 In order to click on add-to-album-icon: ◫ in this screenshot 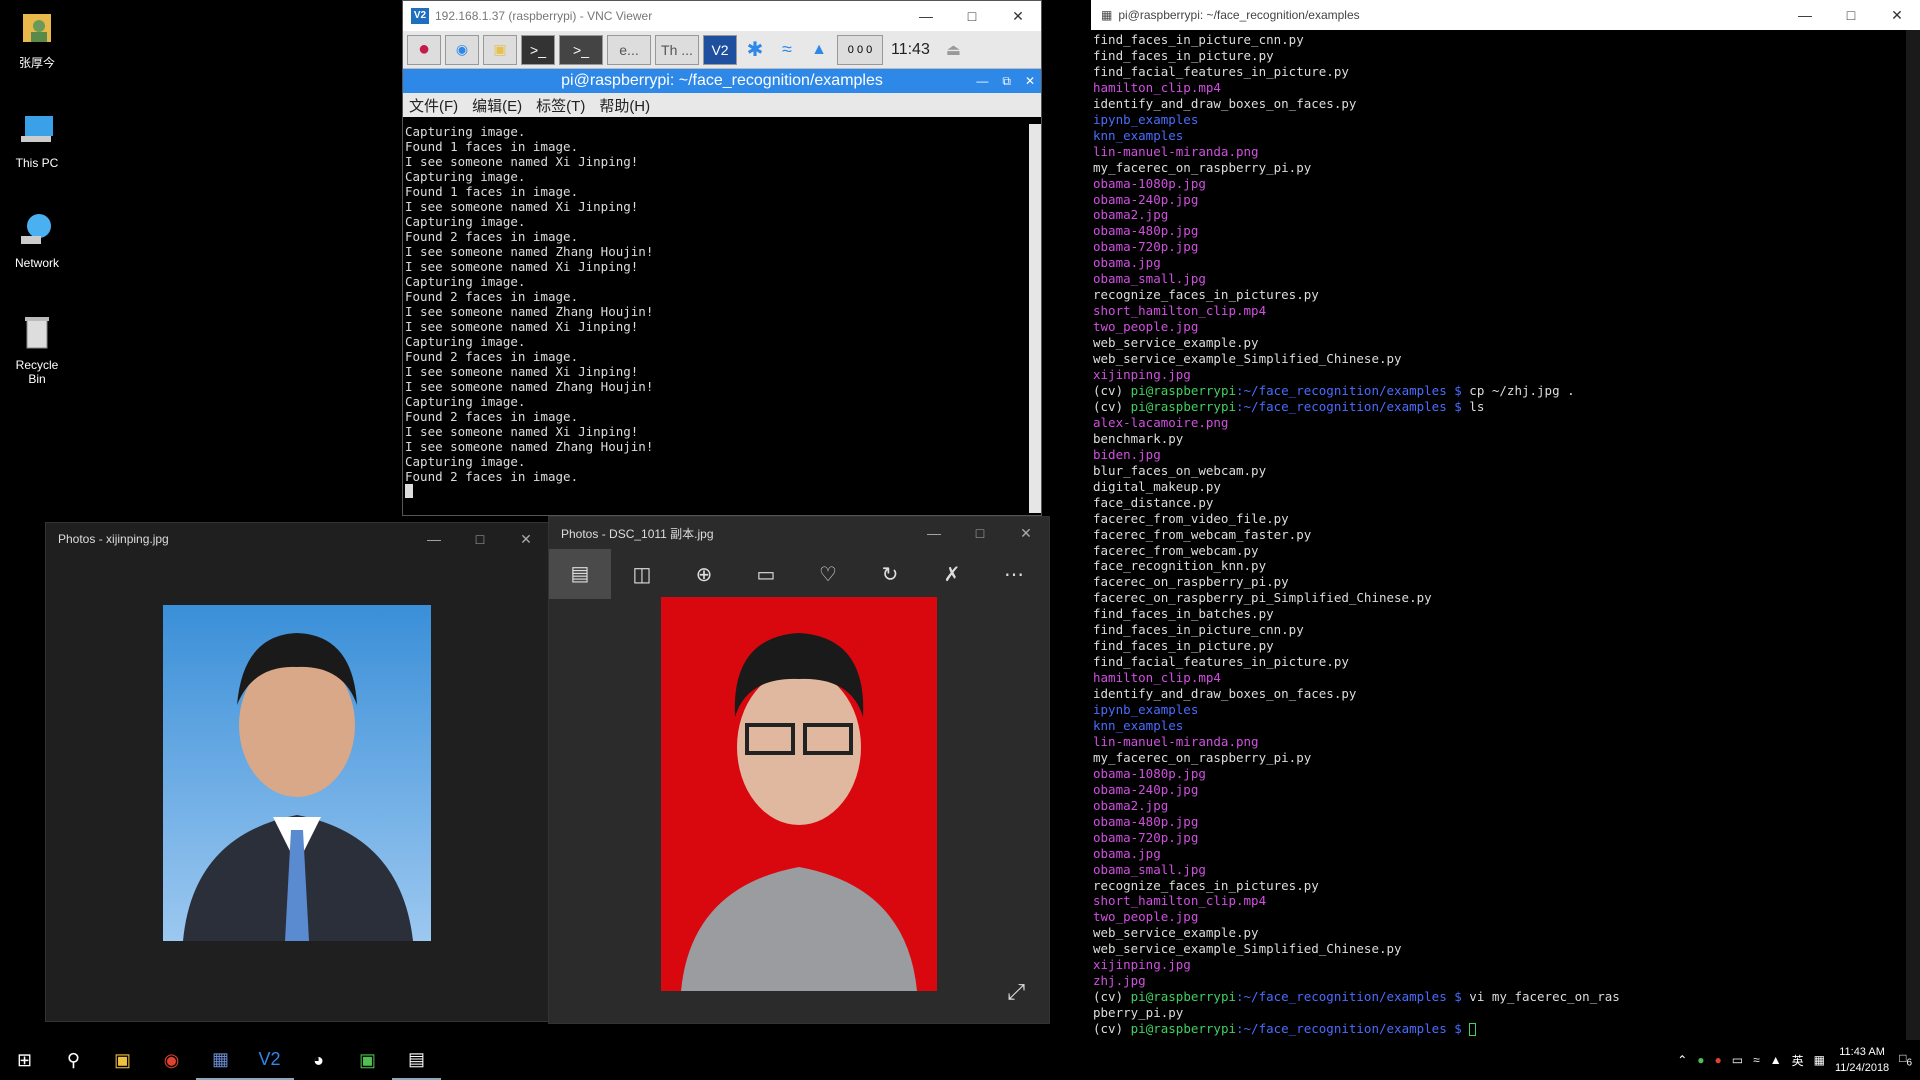, I will do `click(642, 574)`.